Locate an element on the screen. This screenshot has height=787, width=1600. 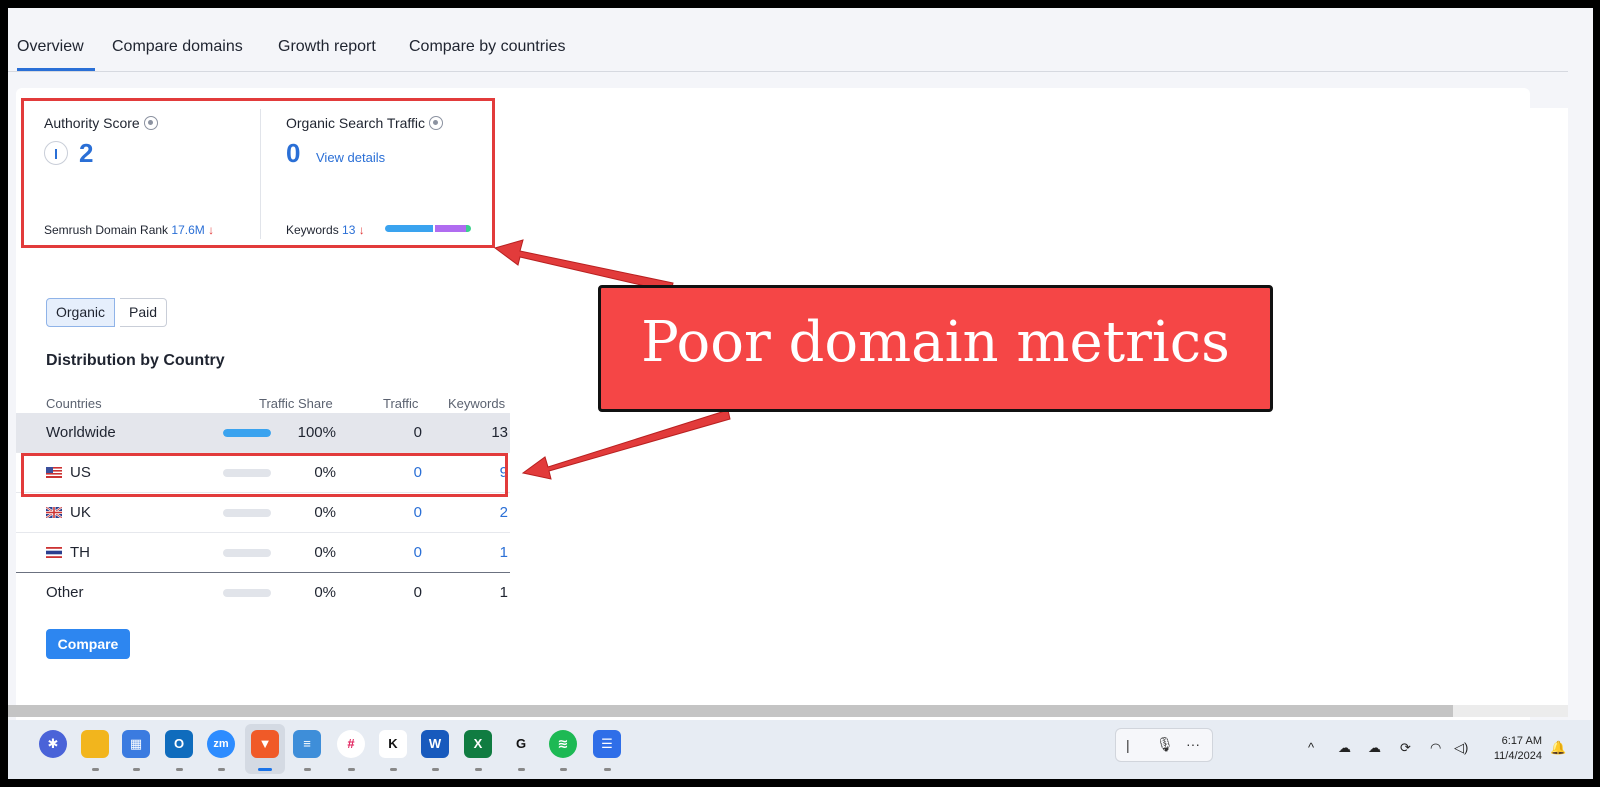
col-traffic-share: Traffic Share is located at coordinates (296, 403).